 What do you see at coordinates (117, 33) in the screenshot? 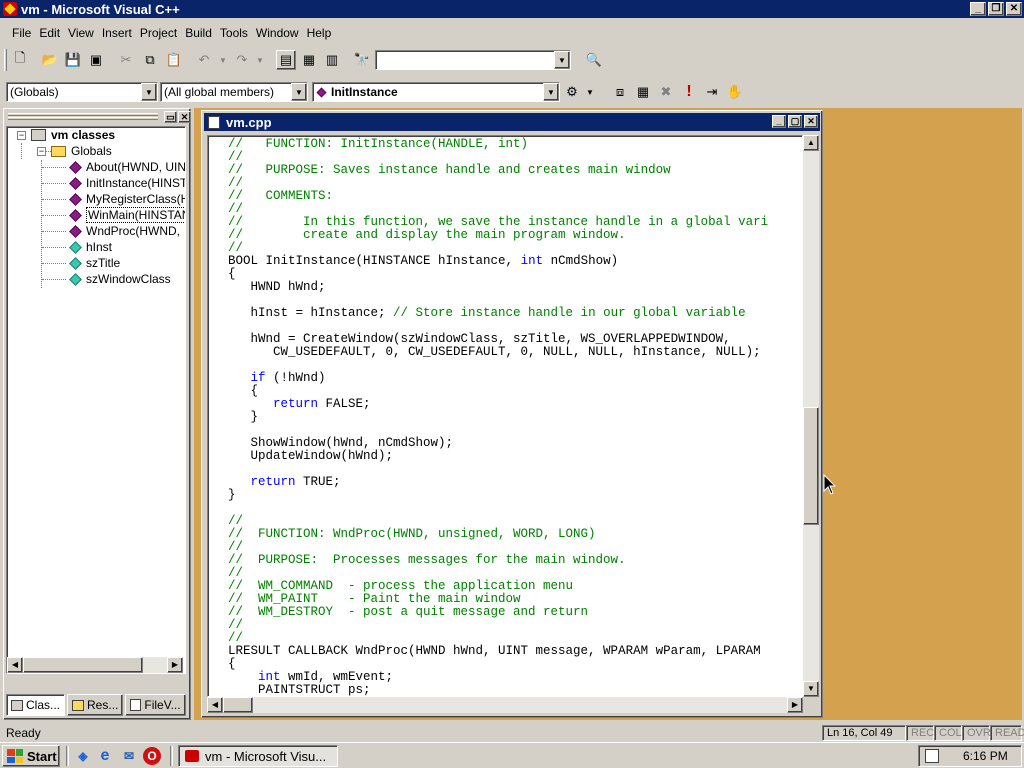
I see `menu-insert: Insert` at bounding box center [117, 33].